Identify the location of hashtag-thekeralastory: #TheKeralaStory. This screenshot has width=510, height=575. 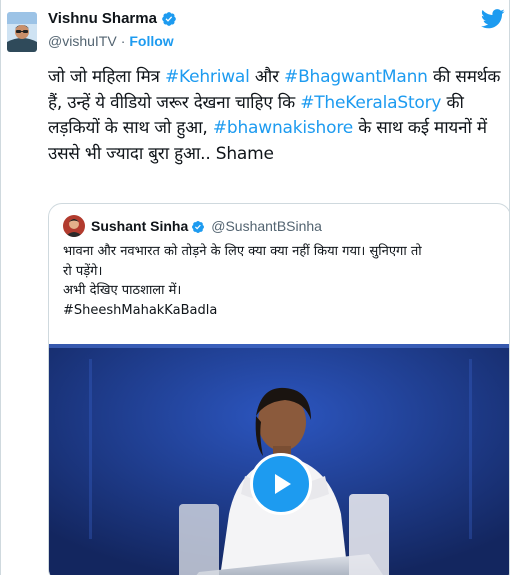
(370, 103).